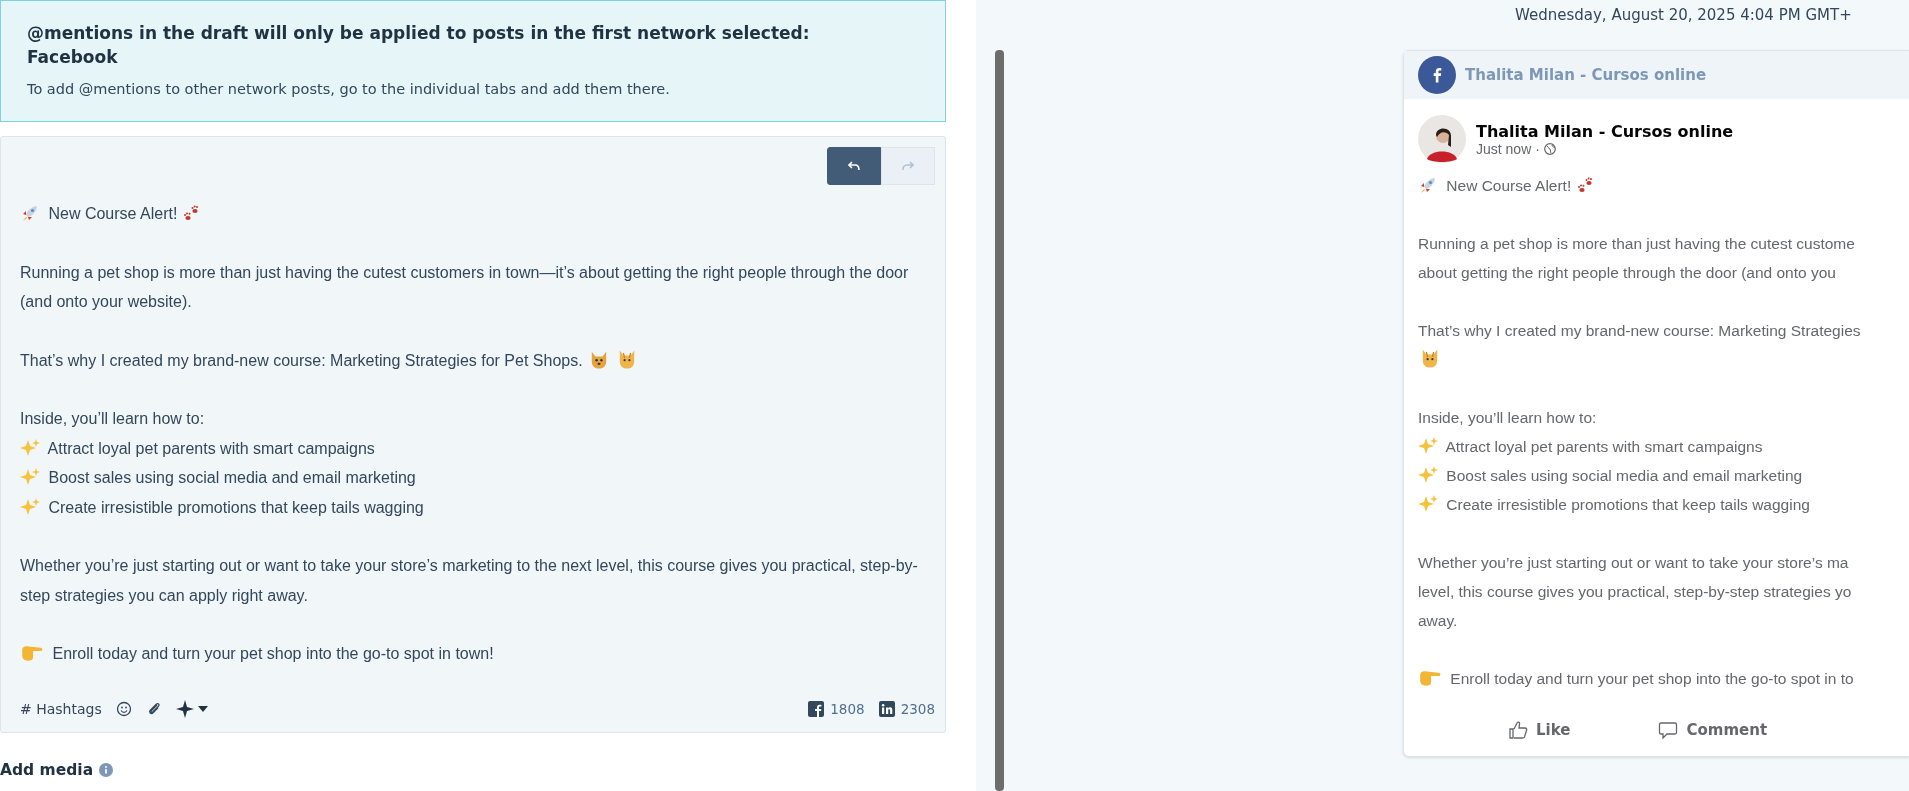 The width and height of the screenshot is (1909, 791). Describe the element at coordinates (1604, 446) in the screenshot. I see `preview-text: Attract loyal pet parents with smart campaigns` at that location.